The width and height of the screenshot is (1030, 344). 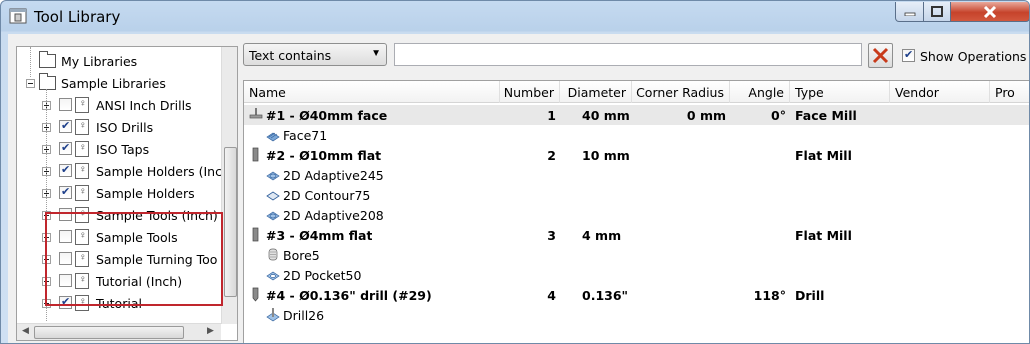 What do you see at coordinates (324, 155) in the screenshot?
I see `tool-name: #2 - Ø10mm flat` at bounding box center [324, 155].